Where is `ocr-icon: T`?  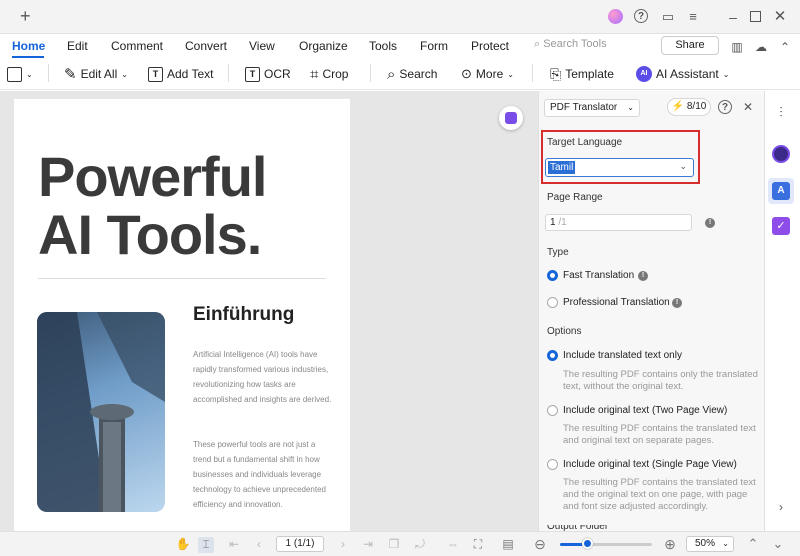
ocr-icon: T is located at coordinates (252, 74).